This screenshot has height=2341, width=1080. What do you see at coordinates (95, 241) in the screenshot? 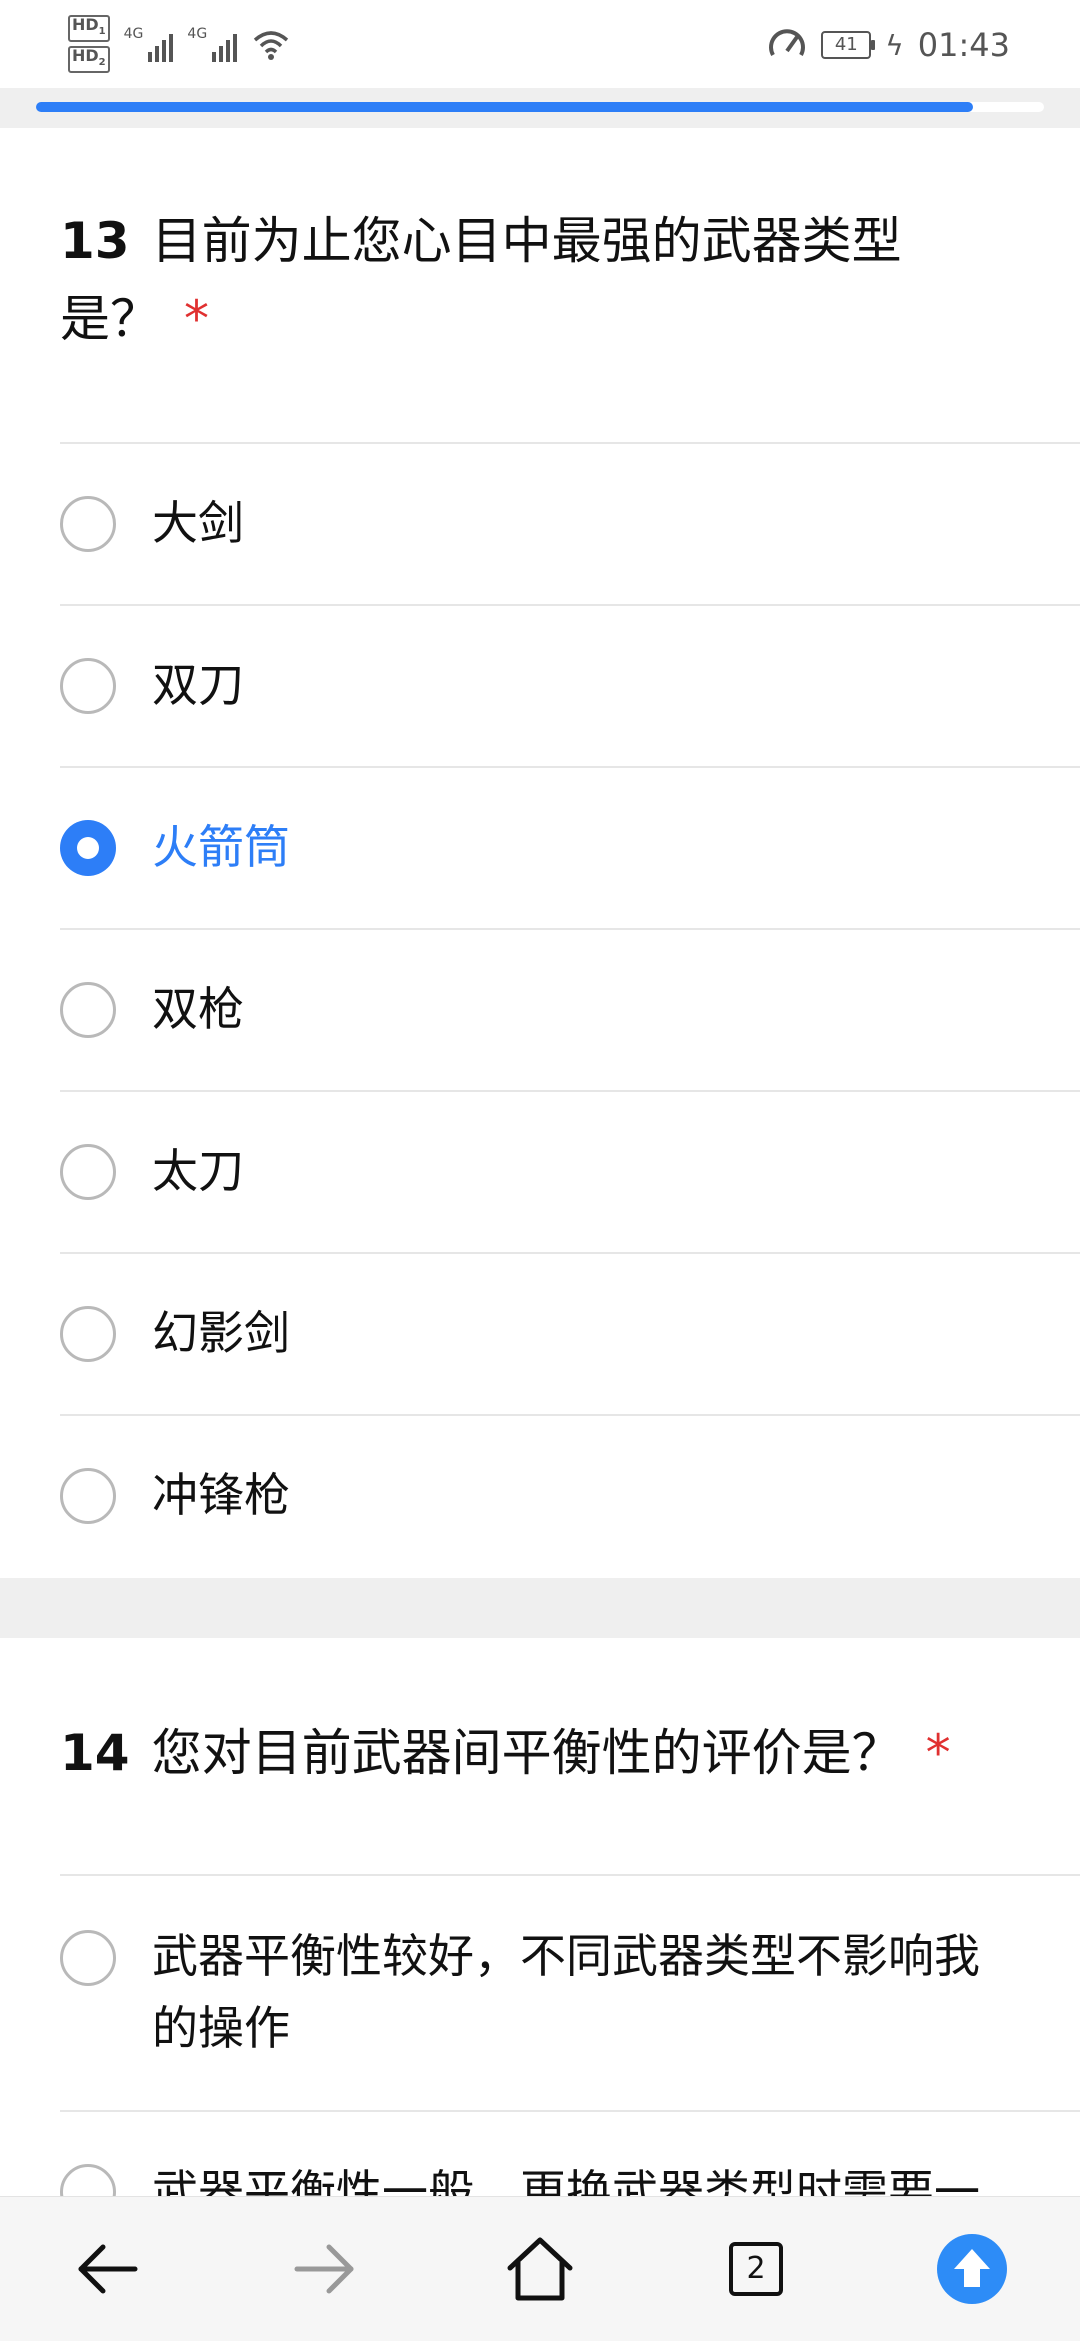
I see `question-number: 13` at bounding box center [95, 241].